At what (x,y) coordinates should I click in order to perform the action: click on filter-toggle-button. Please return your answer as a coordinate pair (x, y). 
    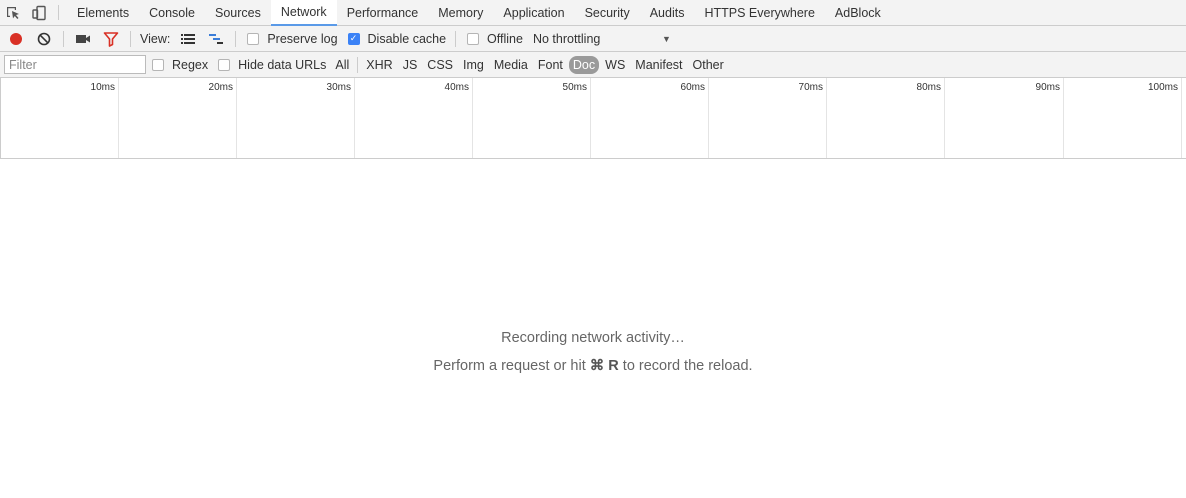
    Looking at the image, I should click on (111, 39).